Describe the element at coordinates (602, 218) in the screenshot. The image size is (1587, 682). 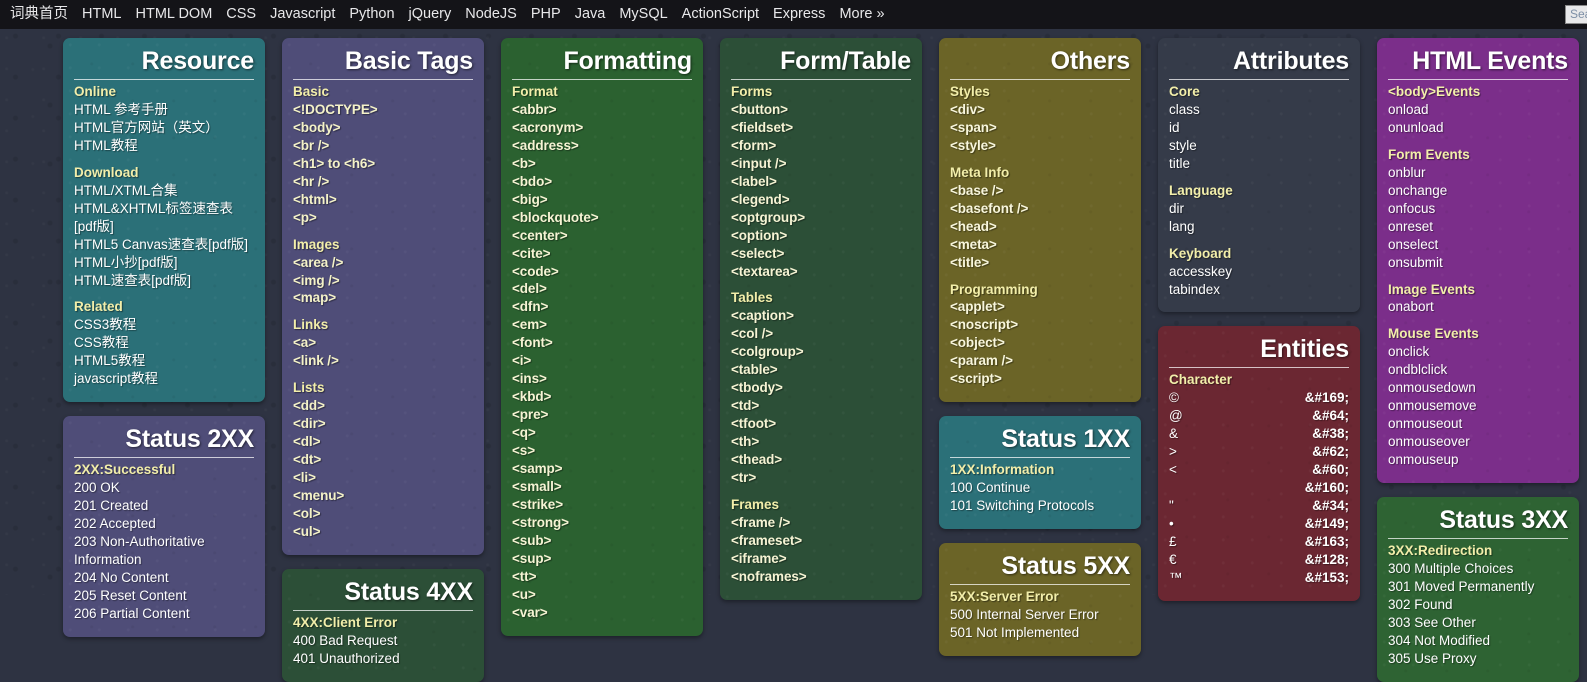
I see `list-item: <blockquote>` at that location.